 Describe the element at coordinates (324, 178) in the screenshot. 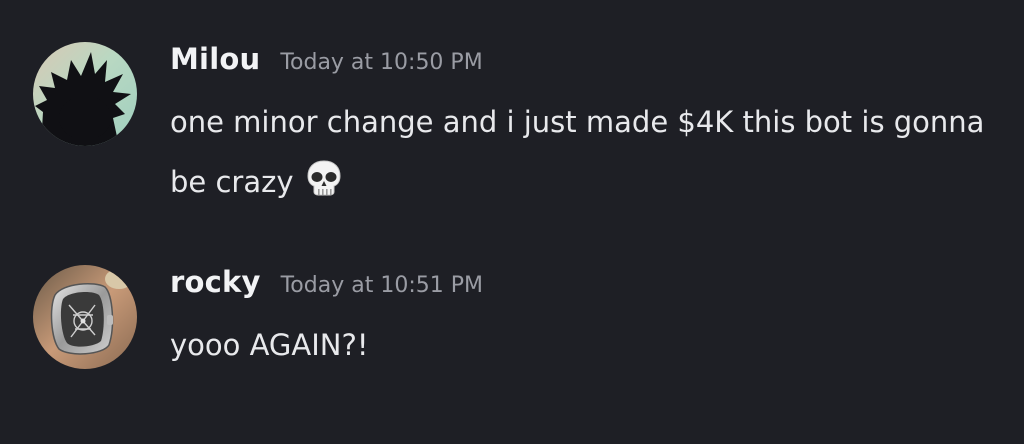

I see `skull-emoji-icon` at that location.